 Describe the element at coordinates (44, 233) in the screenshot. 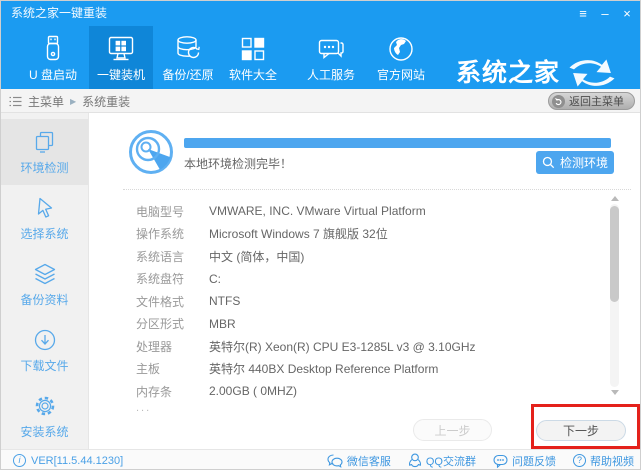

I see `sidebar-item-label: 选择系统` at that location.